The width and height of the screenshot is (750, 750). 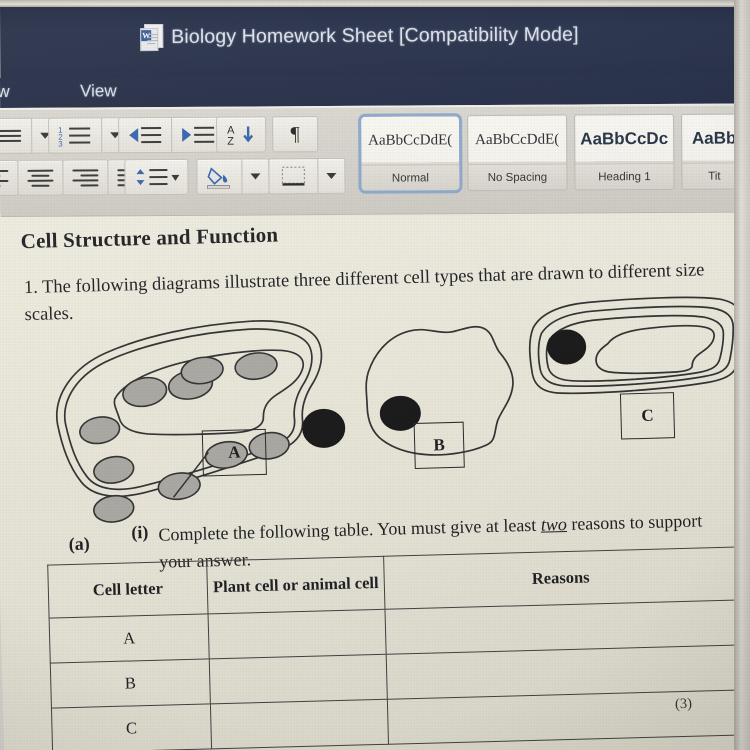 I want to click on formatting-marks-group: ¶, so click(x=295, y=134).